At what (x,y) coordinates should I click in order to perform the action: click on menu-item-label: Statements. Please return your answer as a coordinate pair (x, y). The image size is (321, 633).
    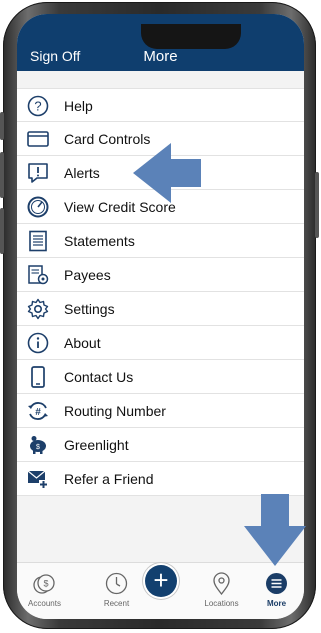
    Looking at the image, I should click on (99, 241).